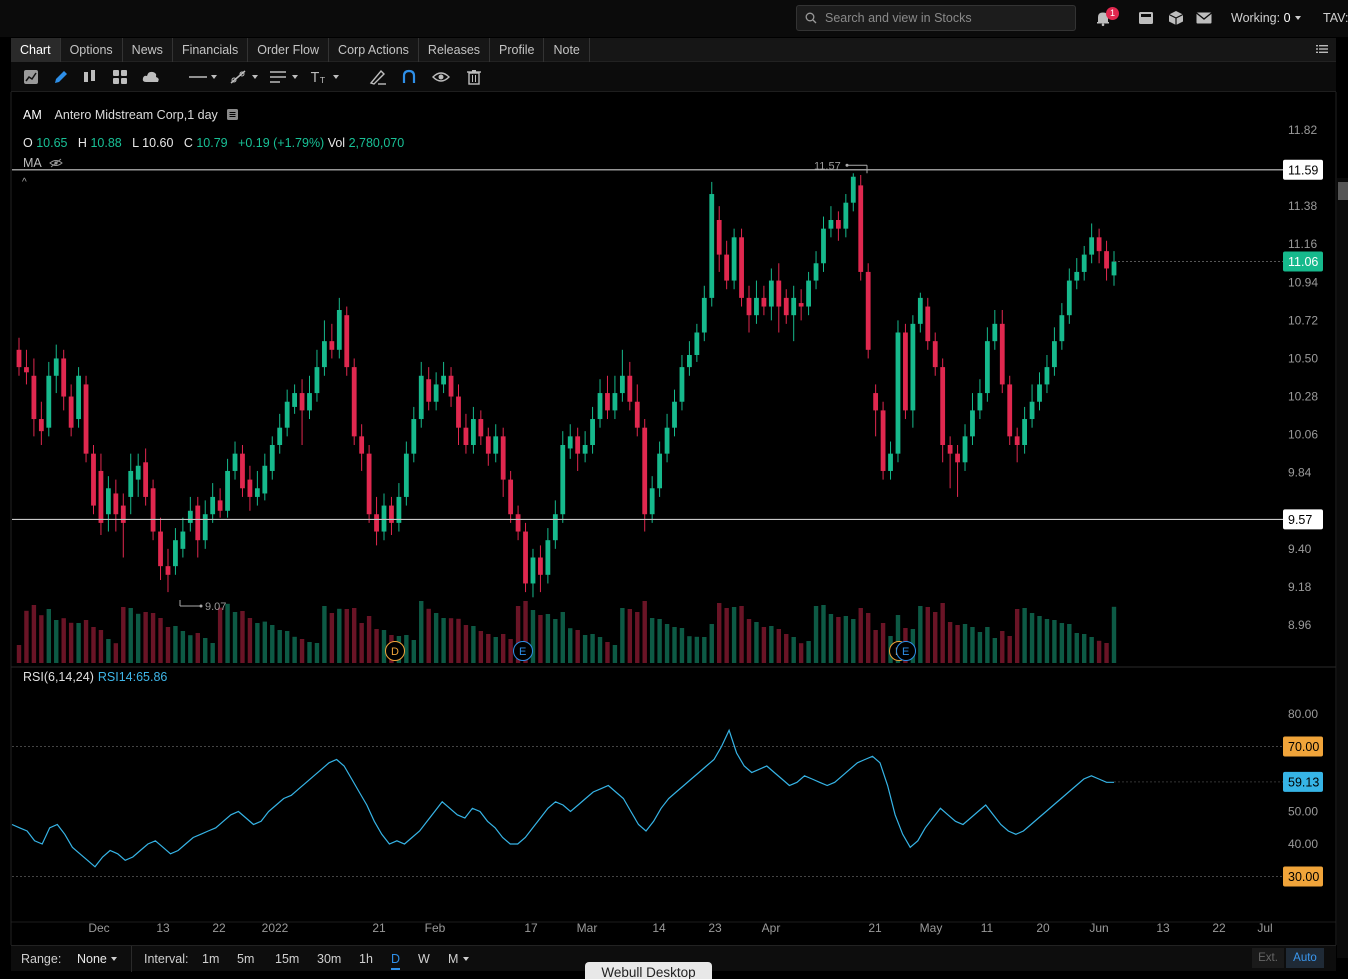  I want to click on interval-m: M, so click(459, 959).